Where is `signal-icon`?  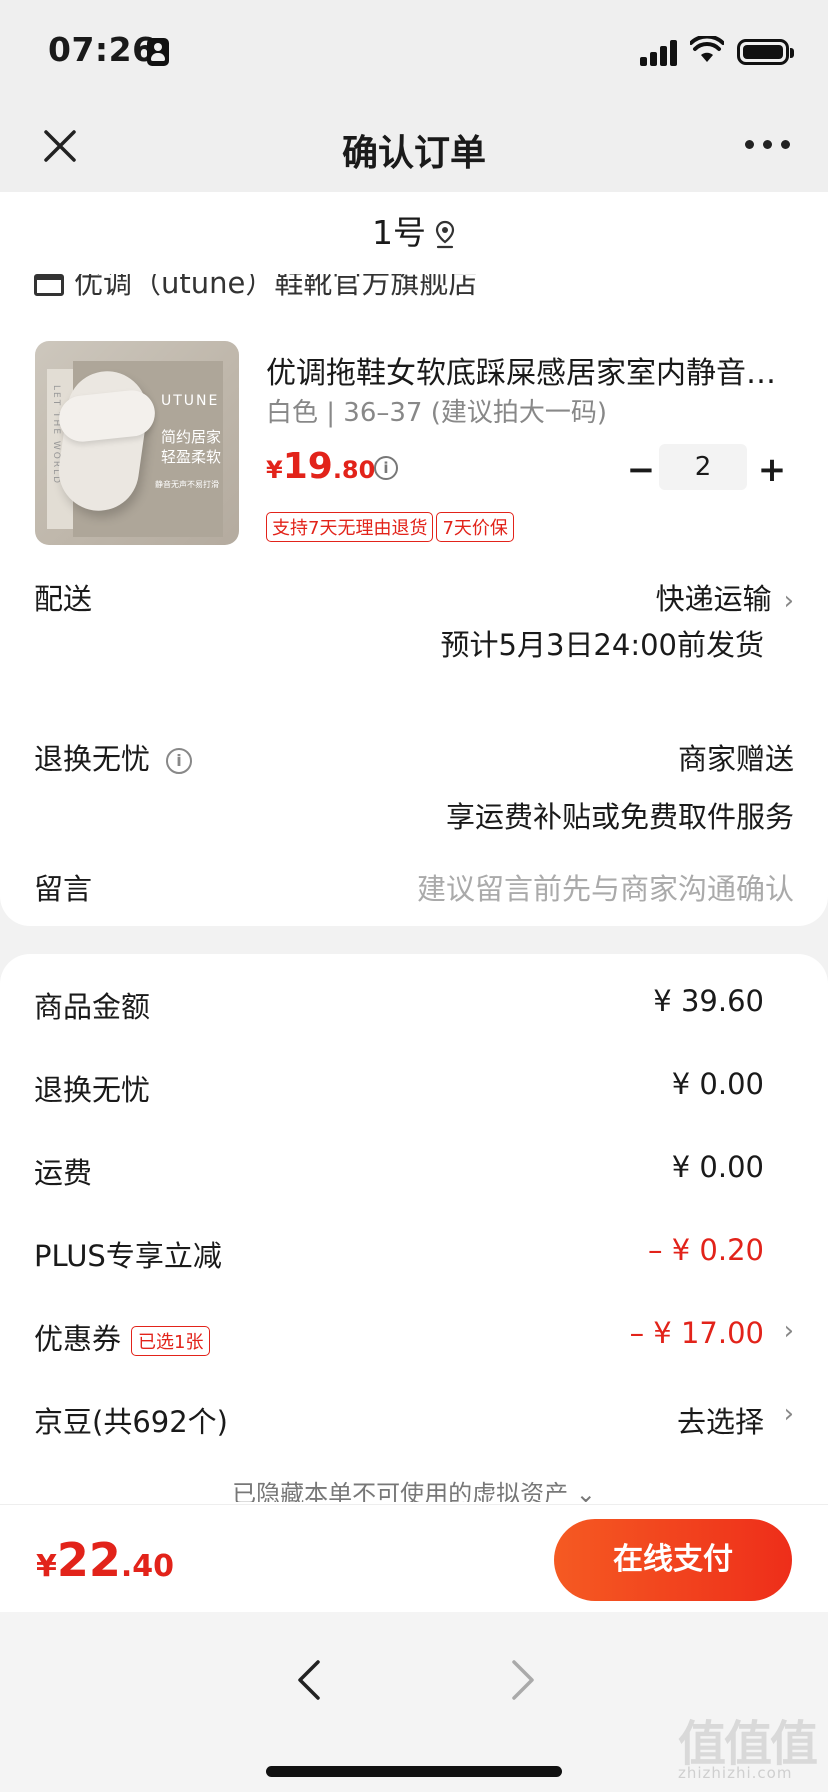
signal-icon is located at coordinates (660, 53).